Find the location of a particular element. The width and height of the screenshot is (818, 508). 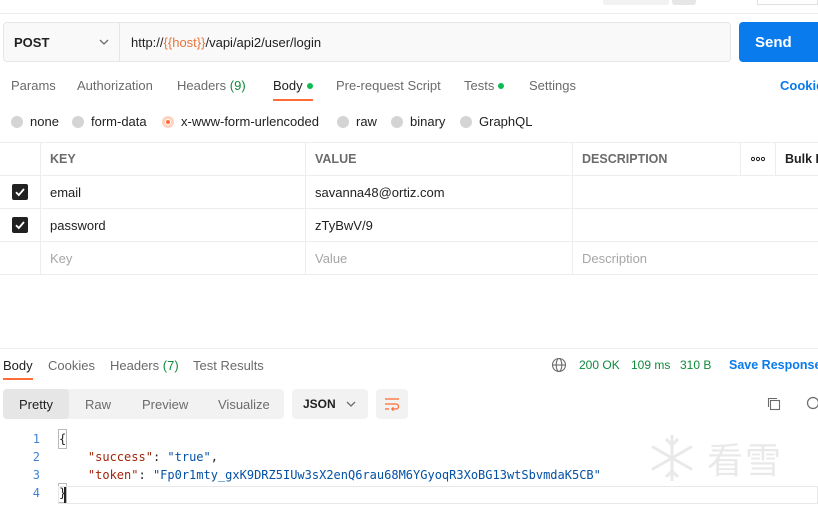

format-select-label: JSON is located at coordinates (319, 404).